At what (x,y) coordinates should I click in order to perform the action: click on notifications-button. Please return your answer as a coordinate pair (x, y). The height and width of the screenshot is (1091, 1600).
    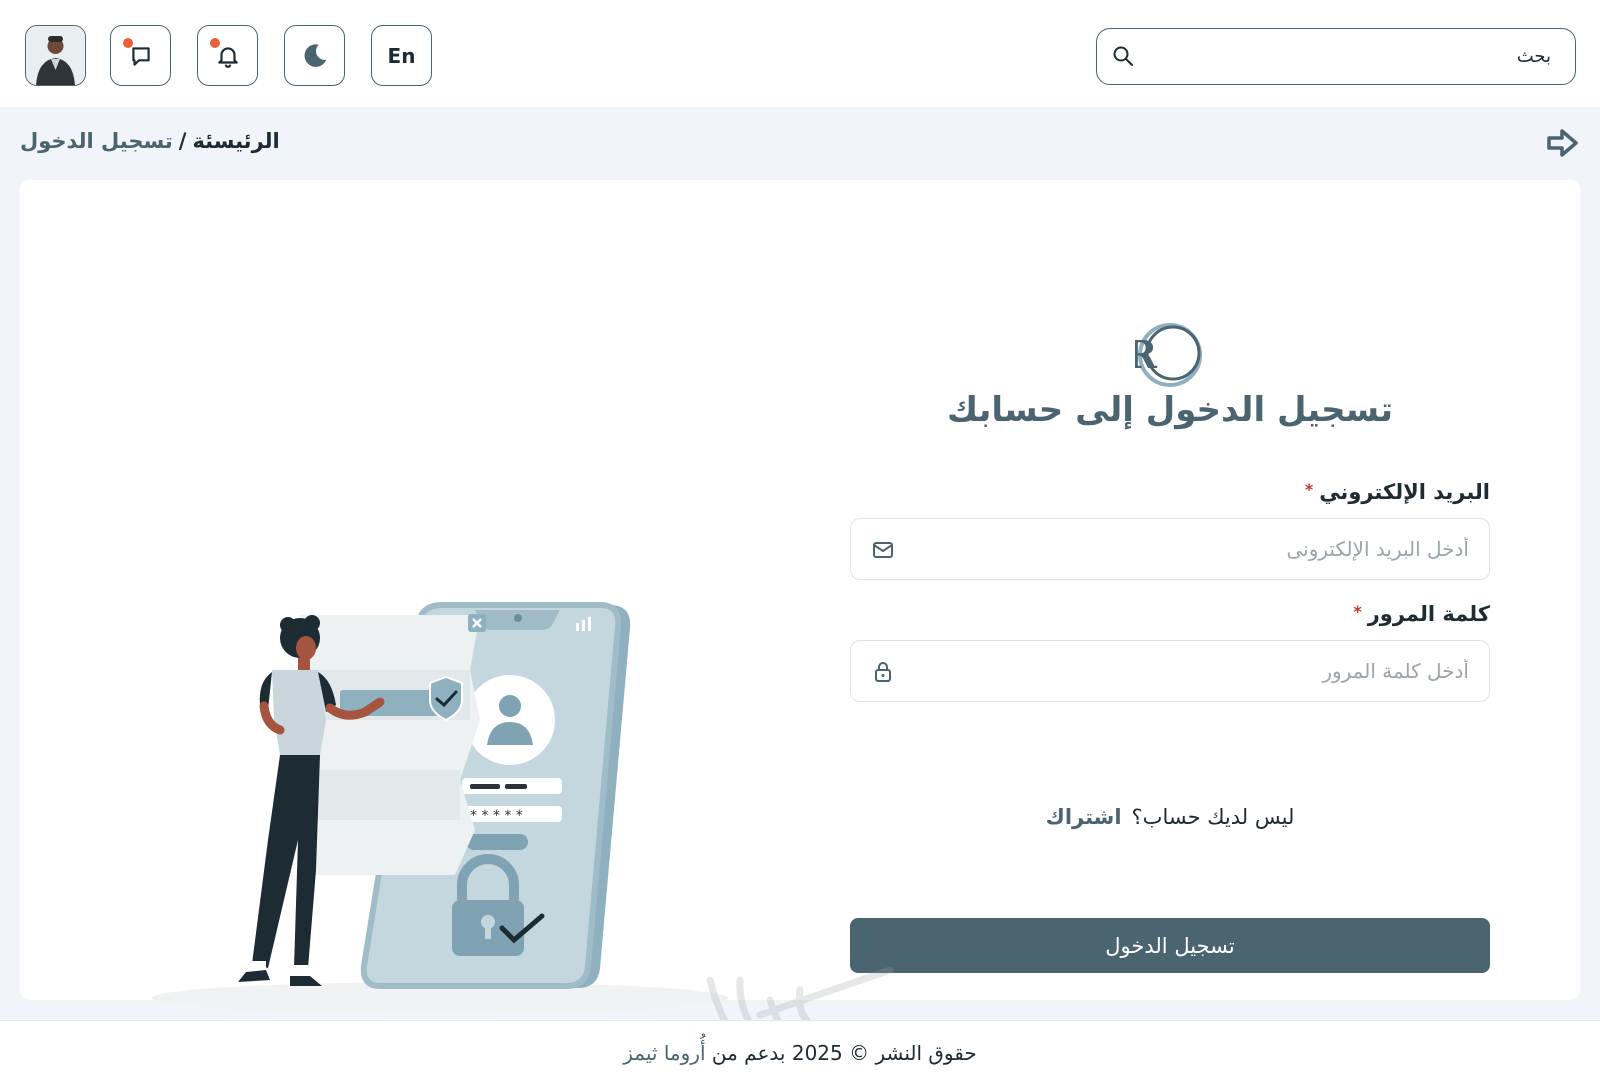
    Looking at the image, I should click on (227, 55).